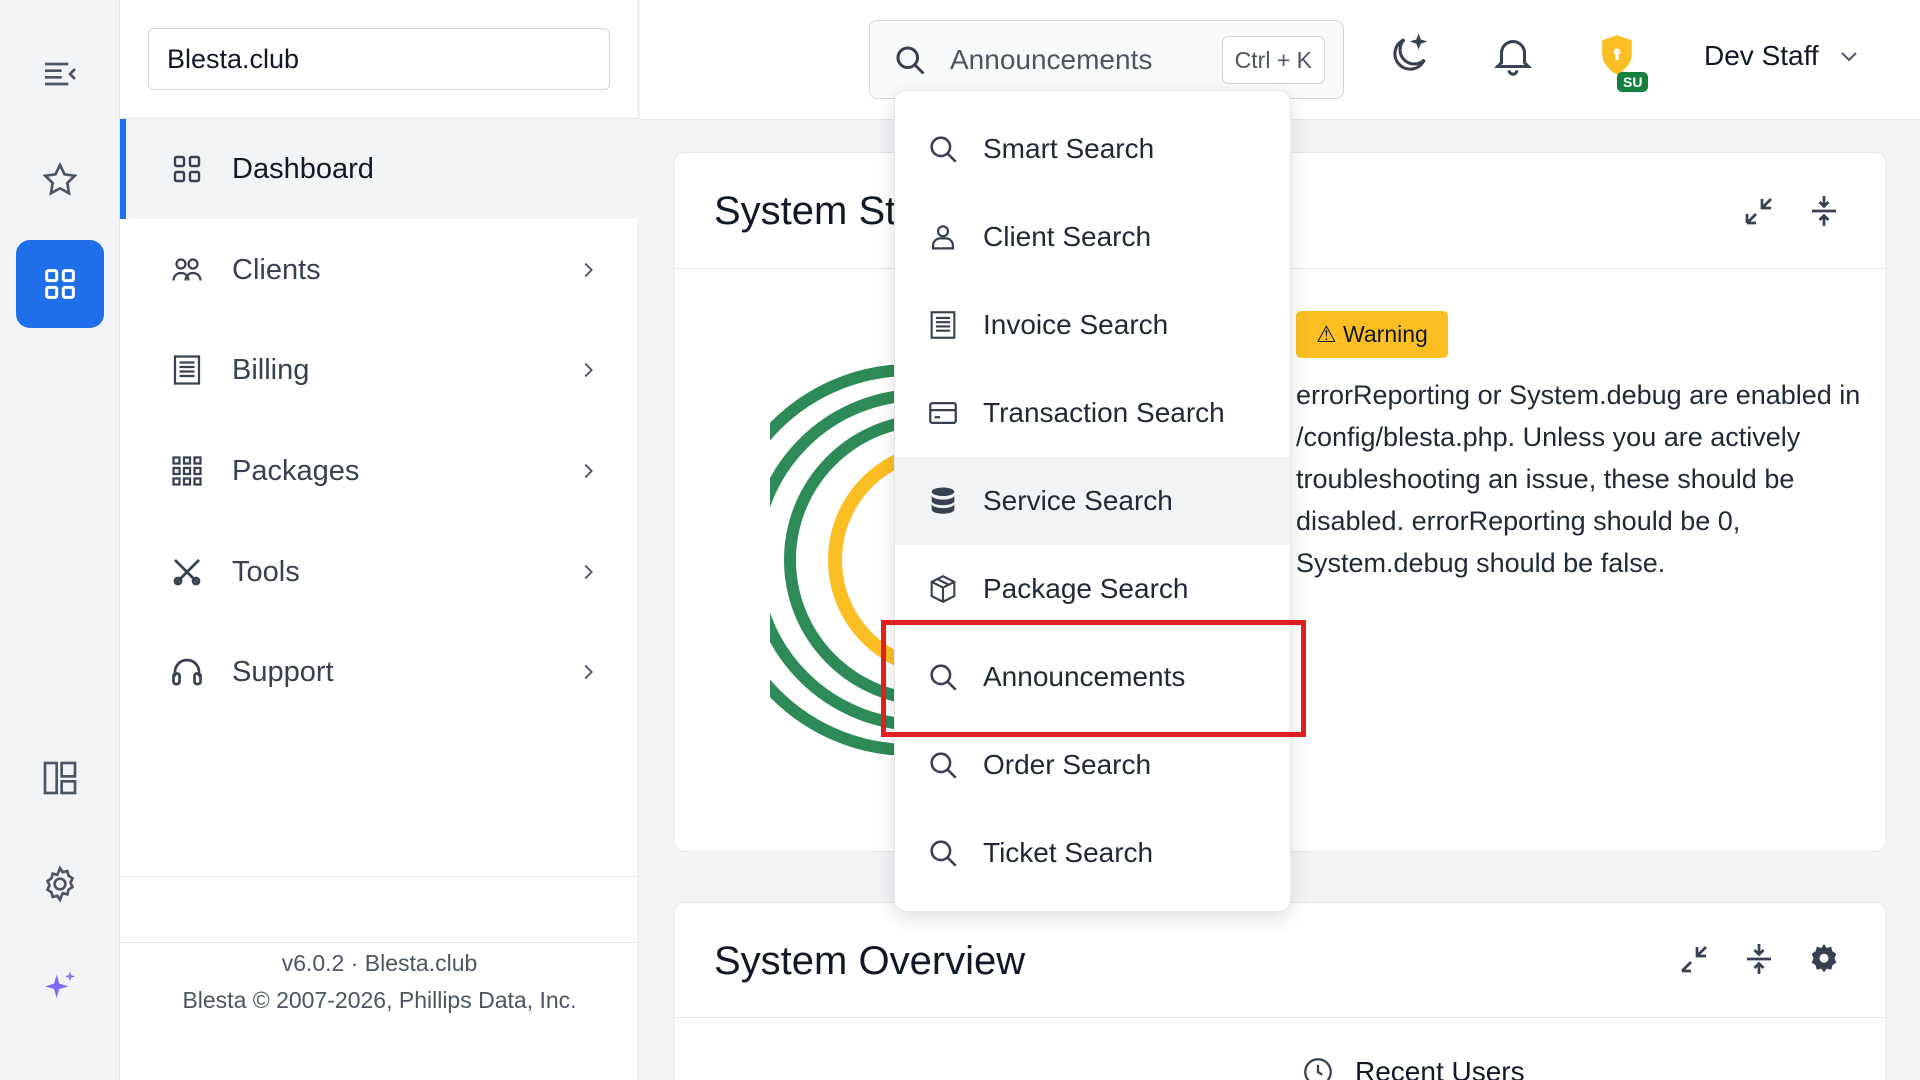  Describe the element at coordinates (379, 270) in the screenshot. I see `sidebar-item-clients: Clients` at that location.